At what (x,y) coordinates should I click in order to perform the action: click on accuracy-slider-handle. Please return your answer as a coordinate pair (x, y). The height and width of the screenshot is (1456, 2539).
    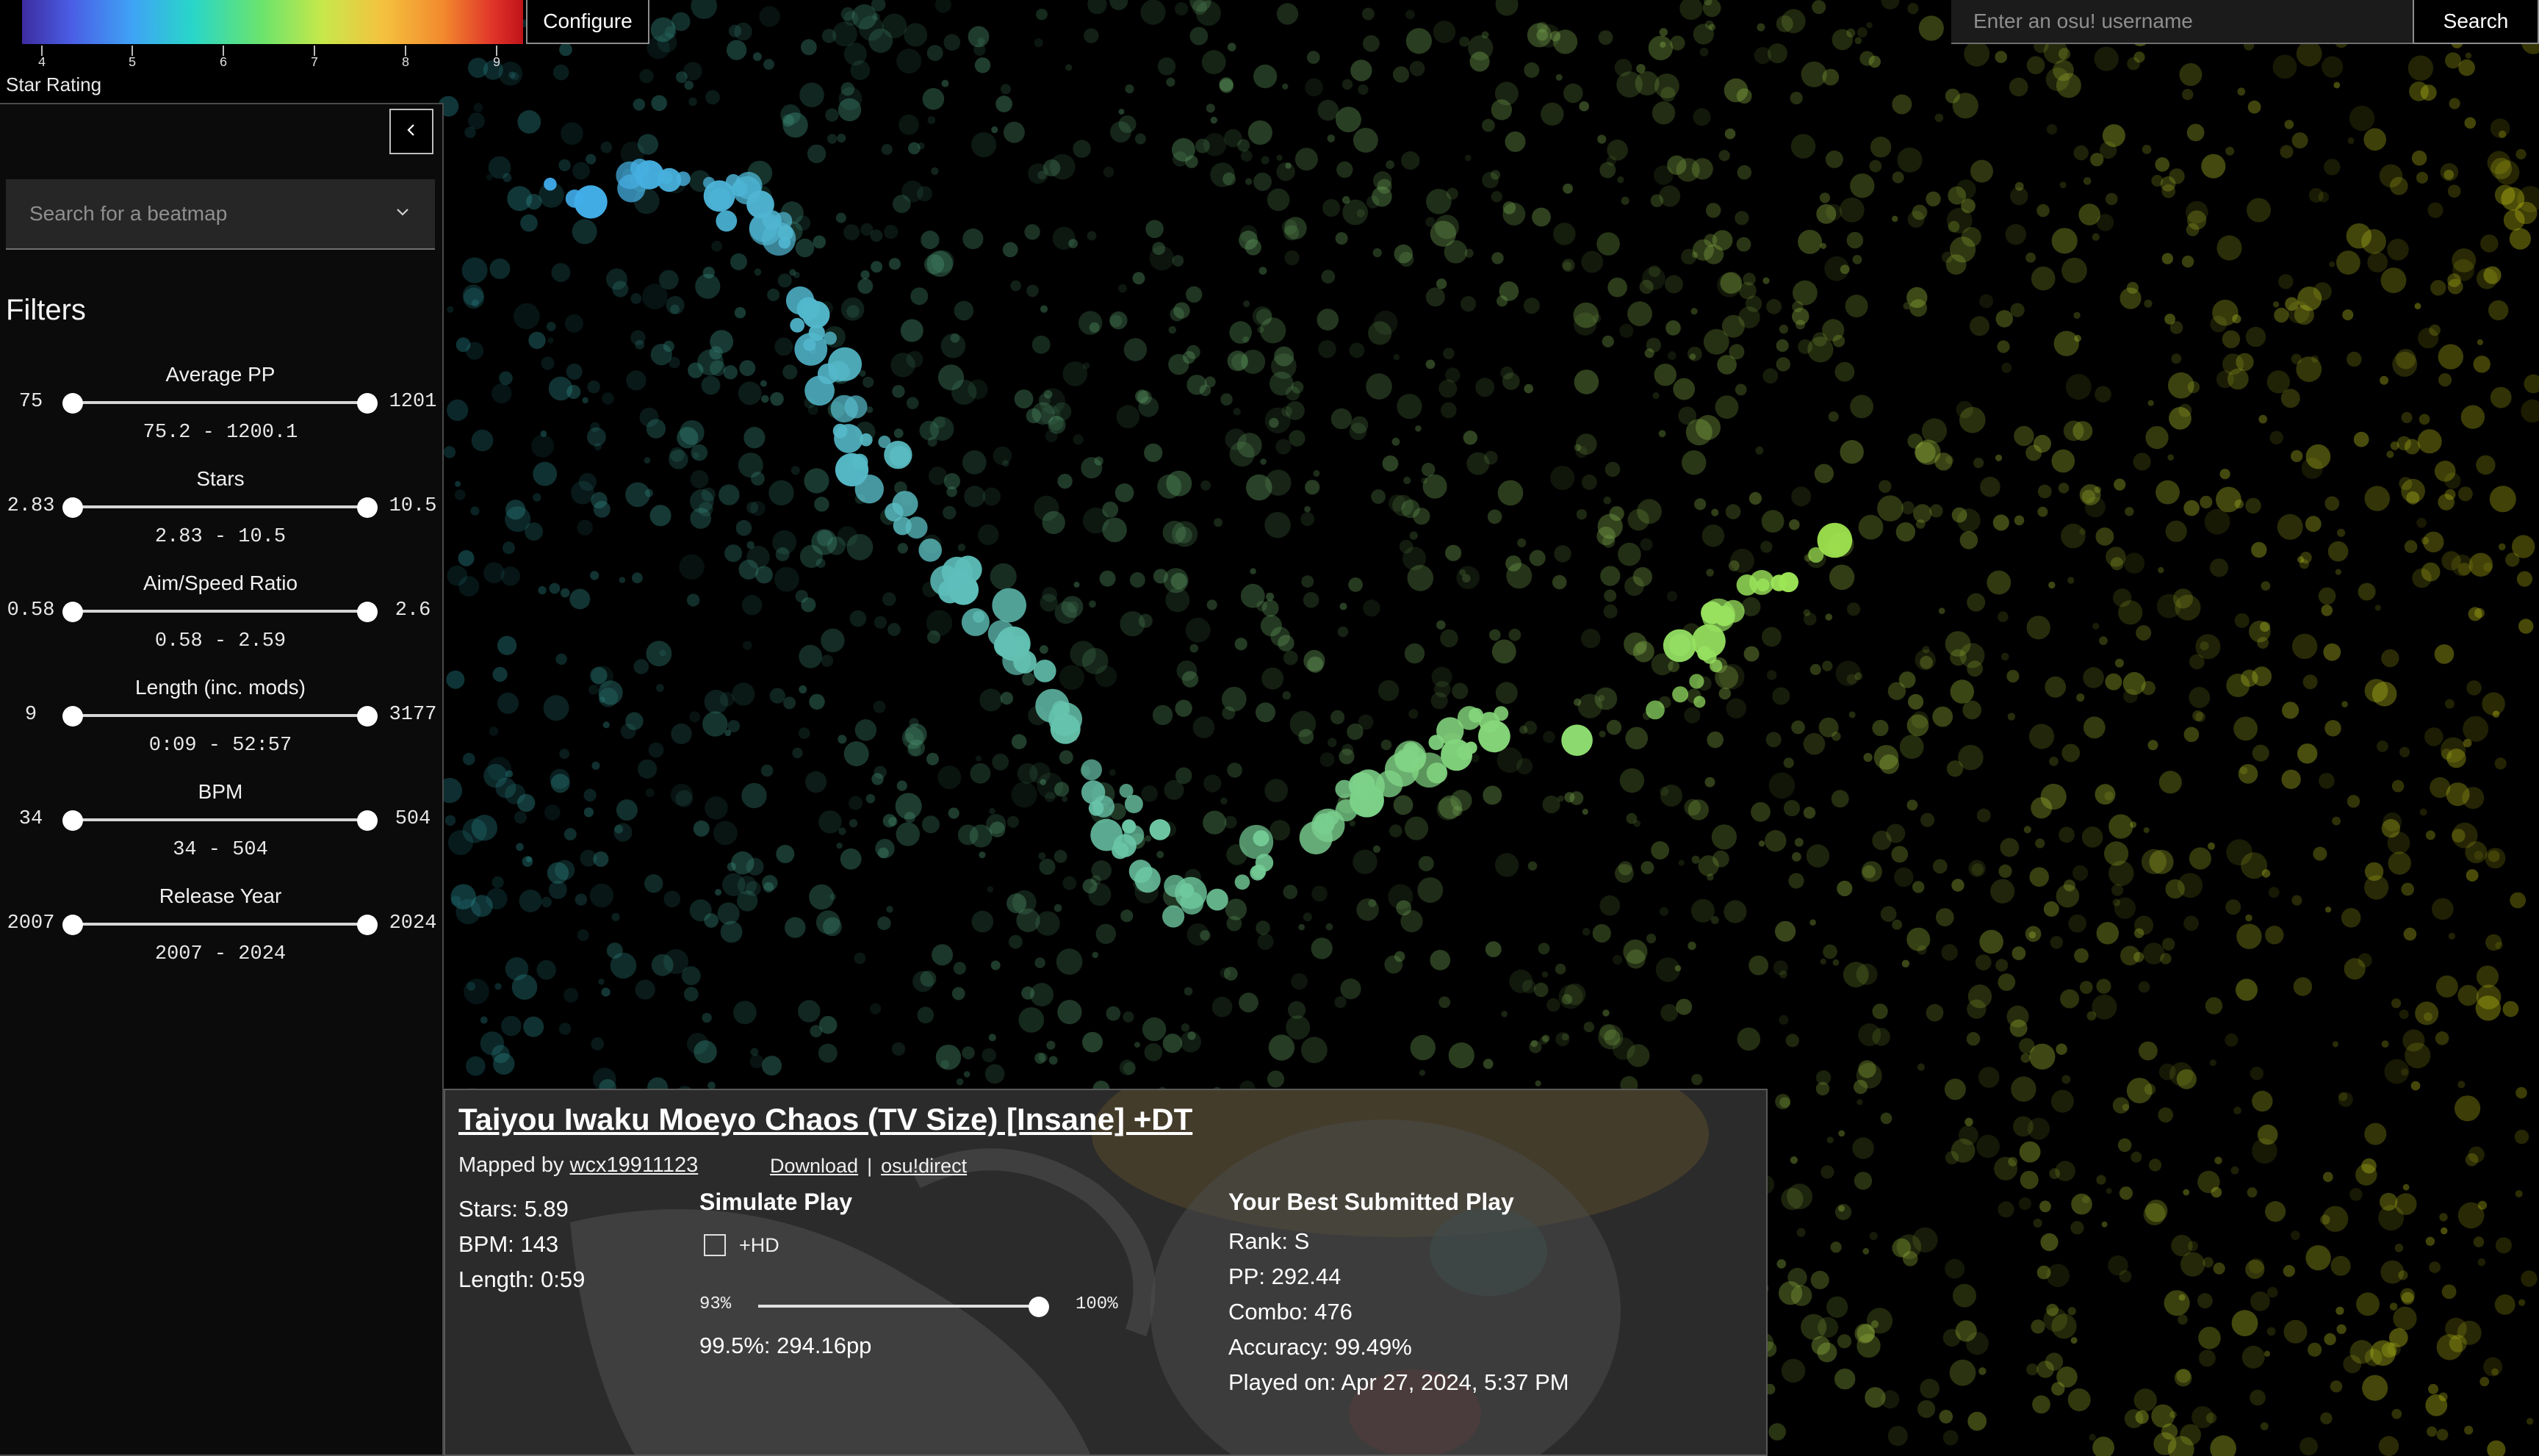
    Looking at the image, I should click on (1039, 1307).